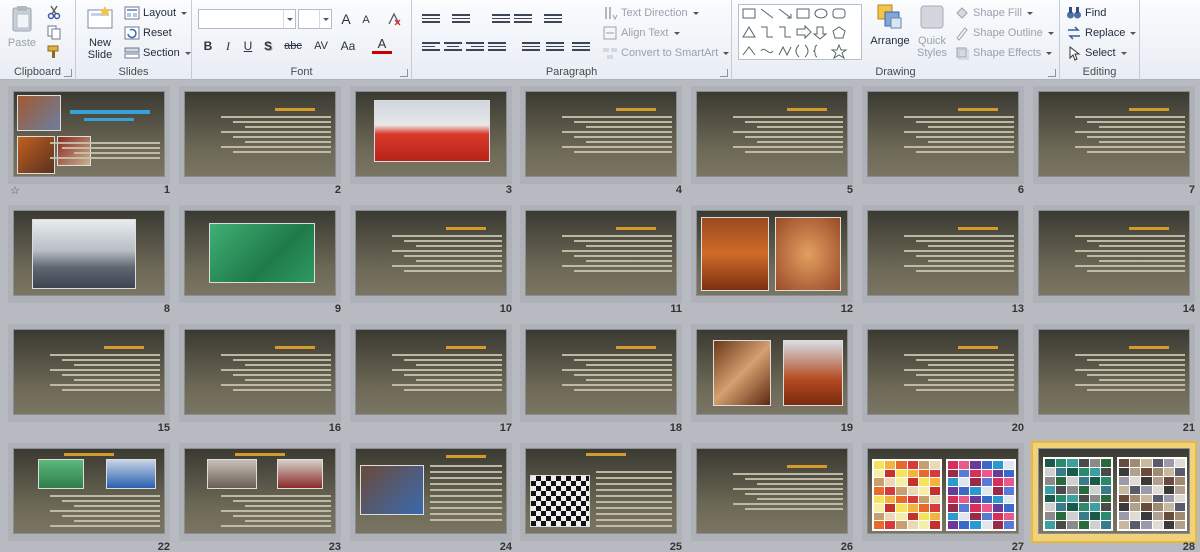  What do you see at coordinates (382, 44) in the screenshot?
I see `font-color-button: A` at bounding box center [382, 44].